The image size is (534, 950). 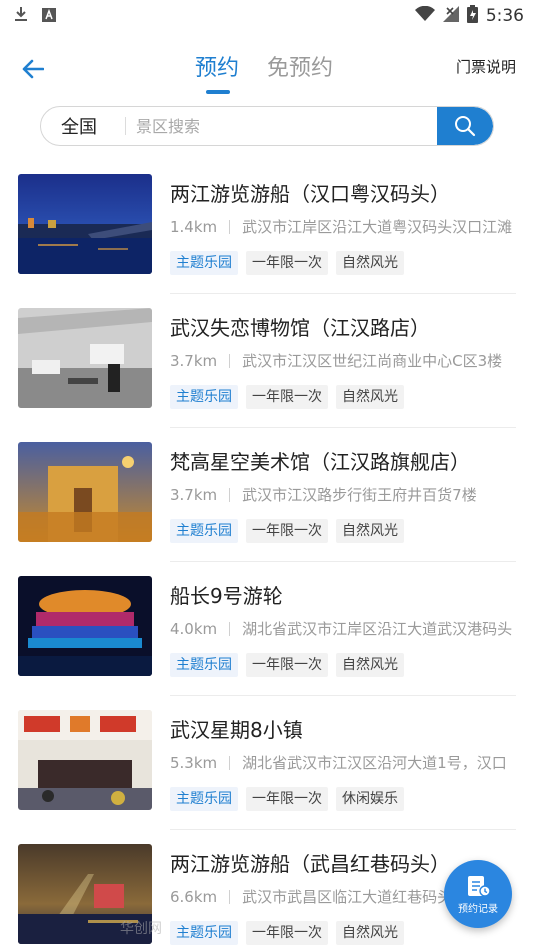 What do you see at coordinates (377, 629) in the screenshot?
I see `attraction-address: 湖北省武汉市江岸区沿江大道武汉港码头` at bounding box center [377, 629].